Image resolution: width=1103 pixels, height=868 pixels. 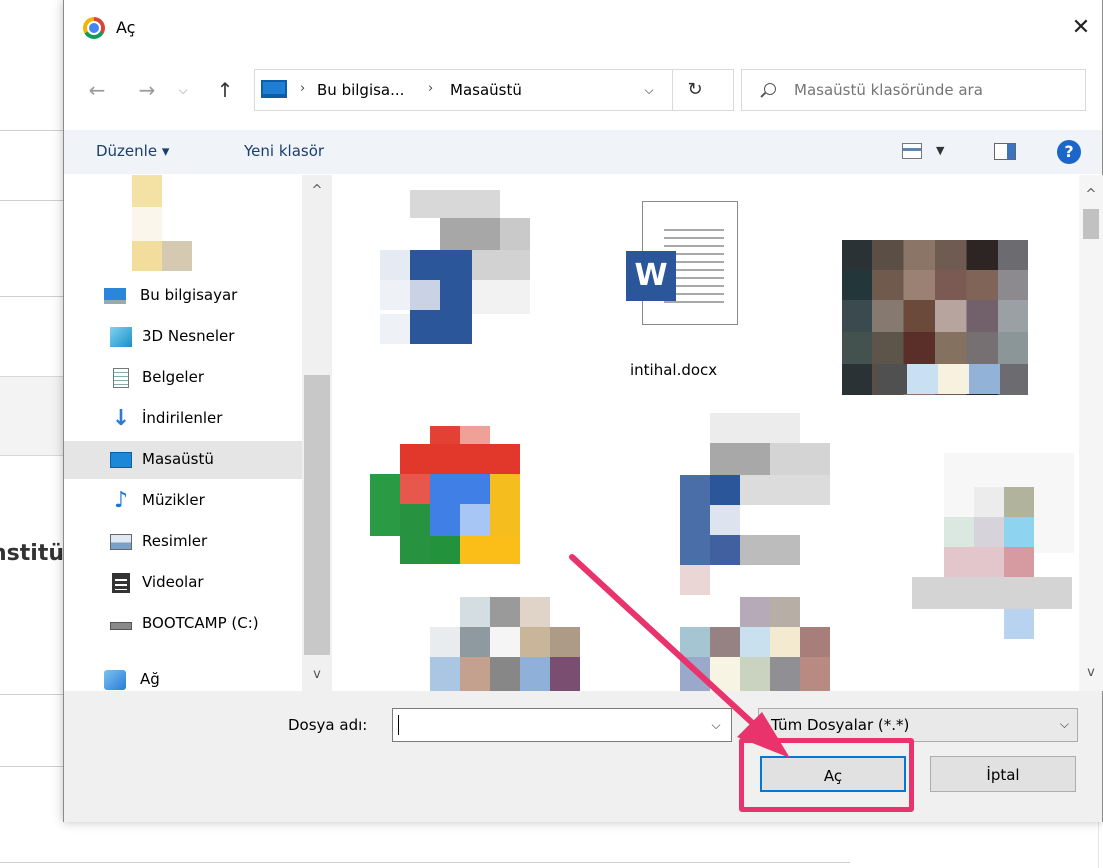 I want to click on nav-item-music: ♪ Müzikler, so click(x=183, y=501).